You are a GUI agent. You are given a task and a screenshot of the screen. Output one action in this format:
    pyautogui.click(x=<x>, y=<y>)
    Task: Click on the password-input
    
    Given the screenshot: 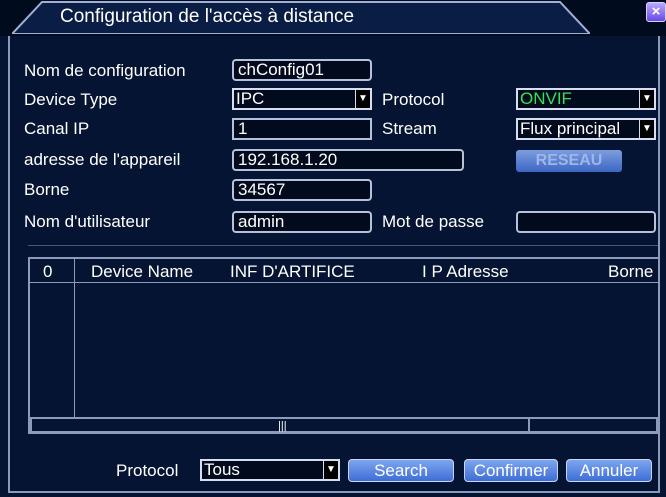 What is the action you would take?
    pyautogui.click(x=586, y=222)
    